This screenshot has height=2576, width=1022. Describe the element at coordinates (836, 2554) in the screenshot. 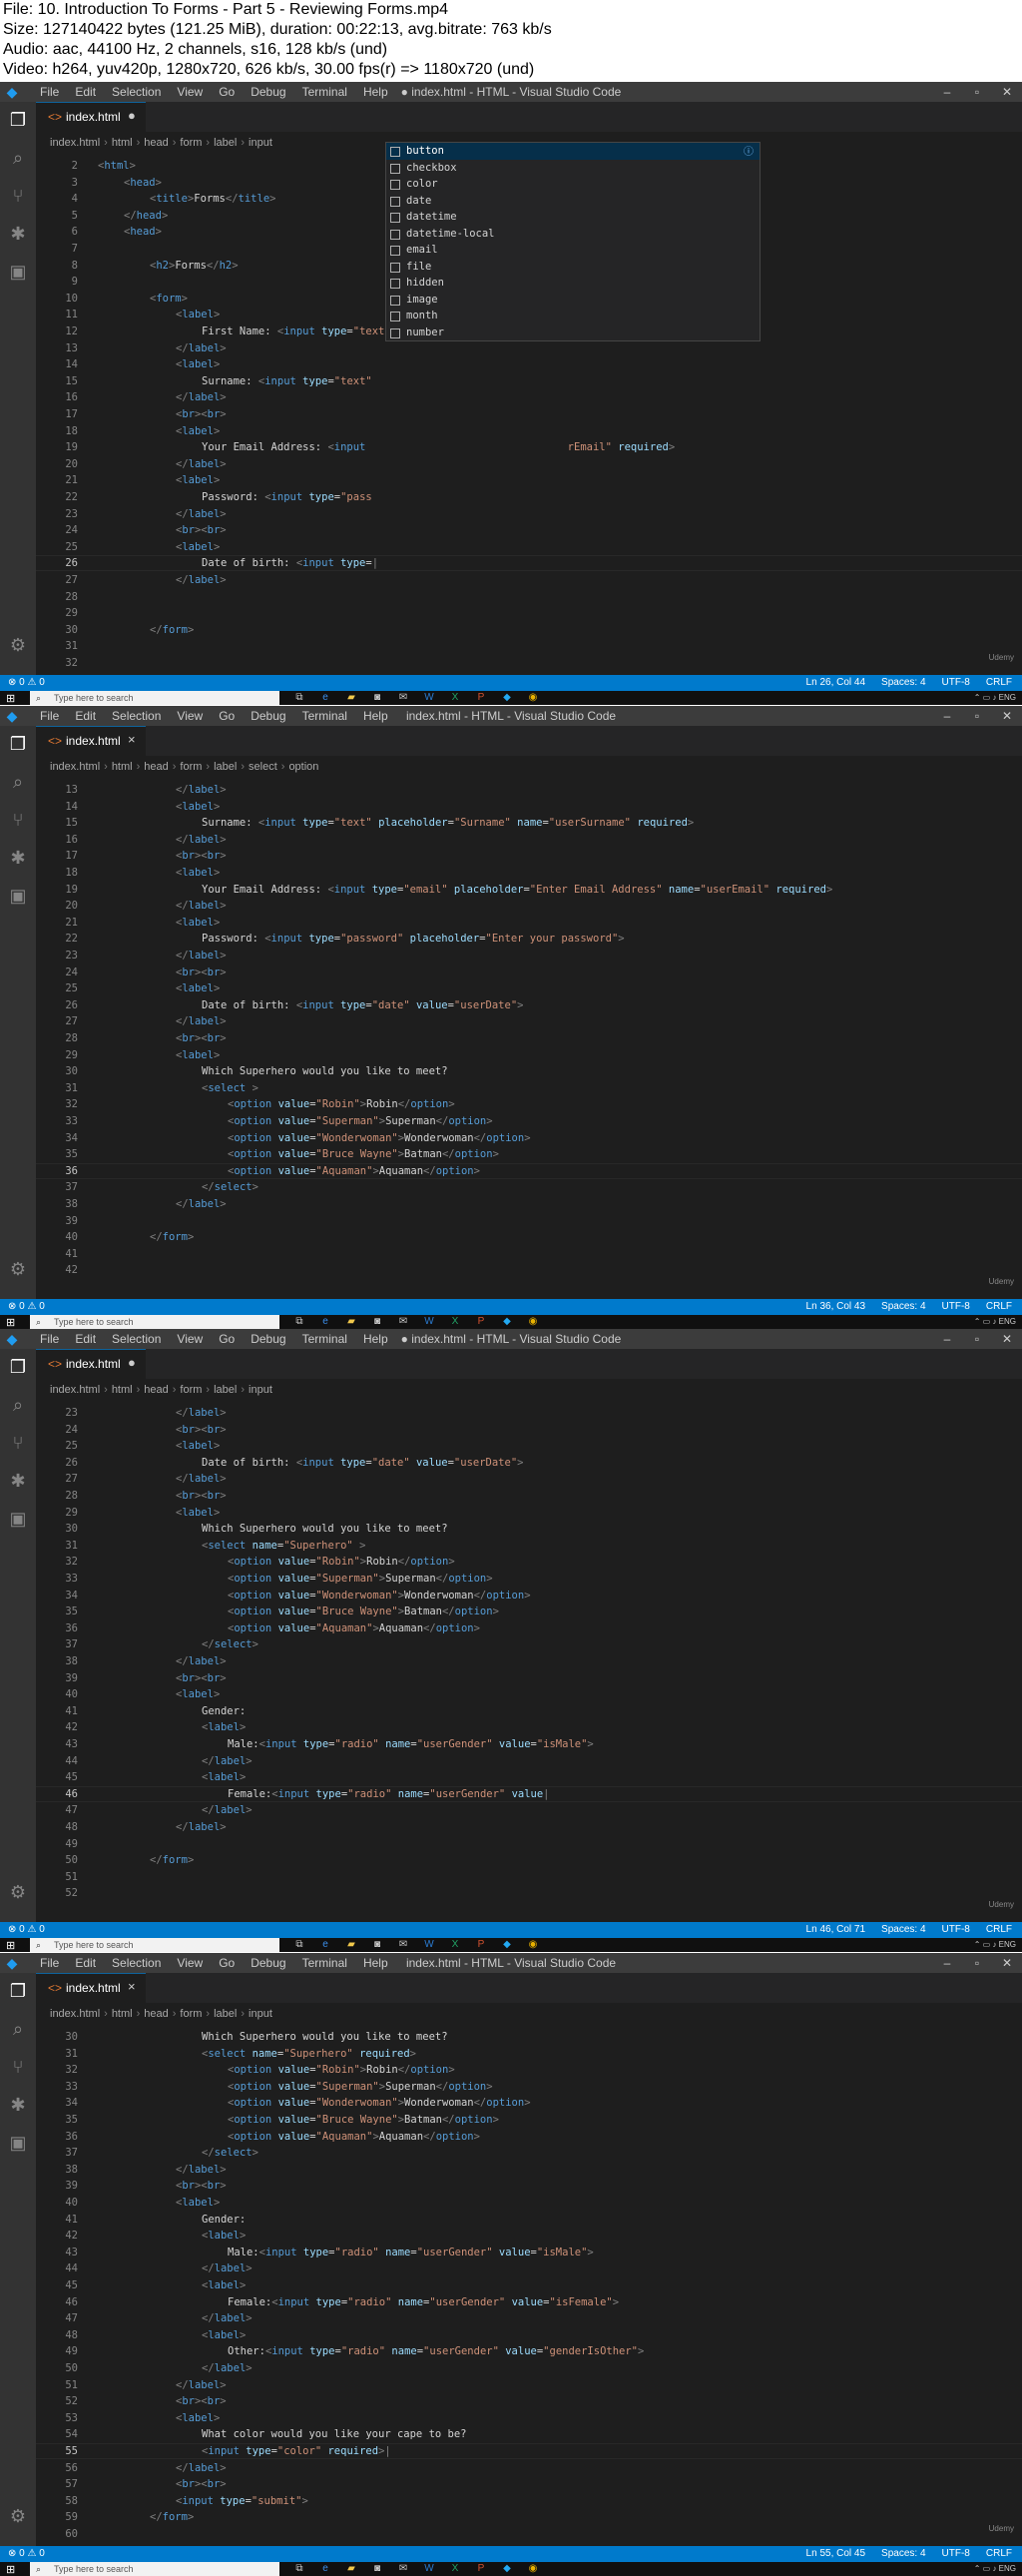

I see `cursor-position: Ln 55, Col 45` at that location.